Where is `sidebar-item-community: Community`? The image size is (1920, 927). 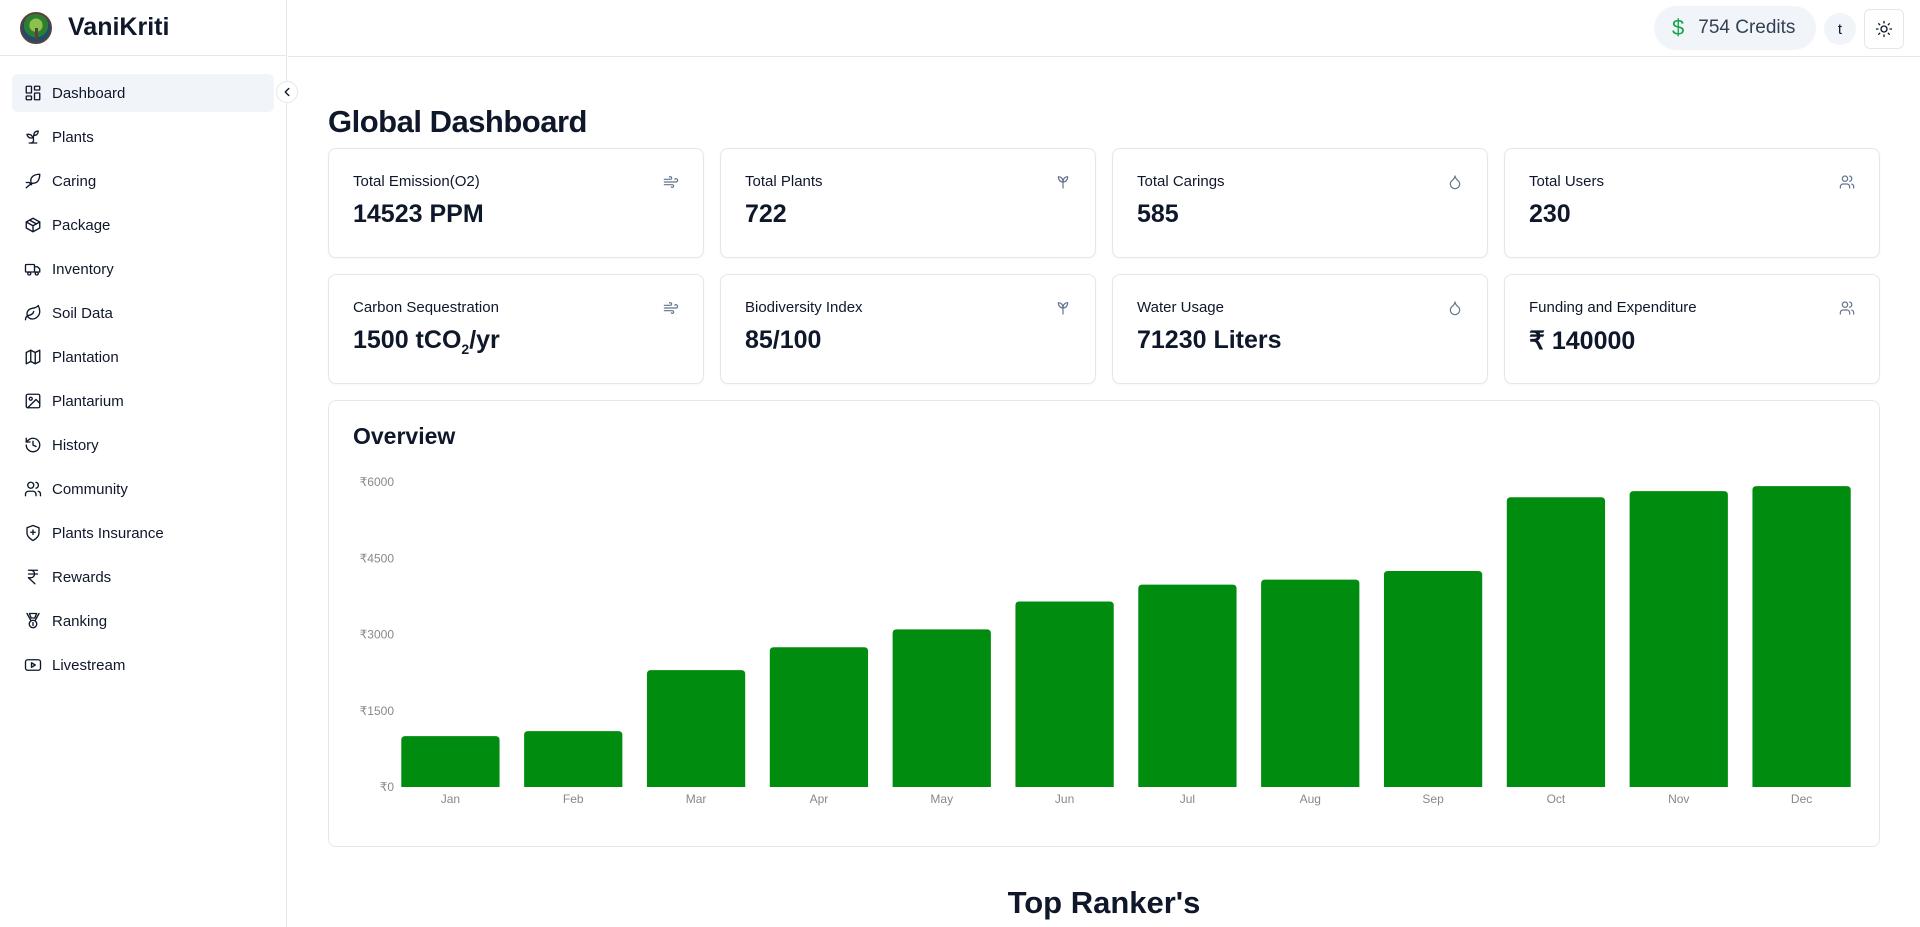 sidebar-item-community: Community is located at coordinates (143, 489).